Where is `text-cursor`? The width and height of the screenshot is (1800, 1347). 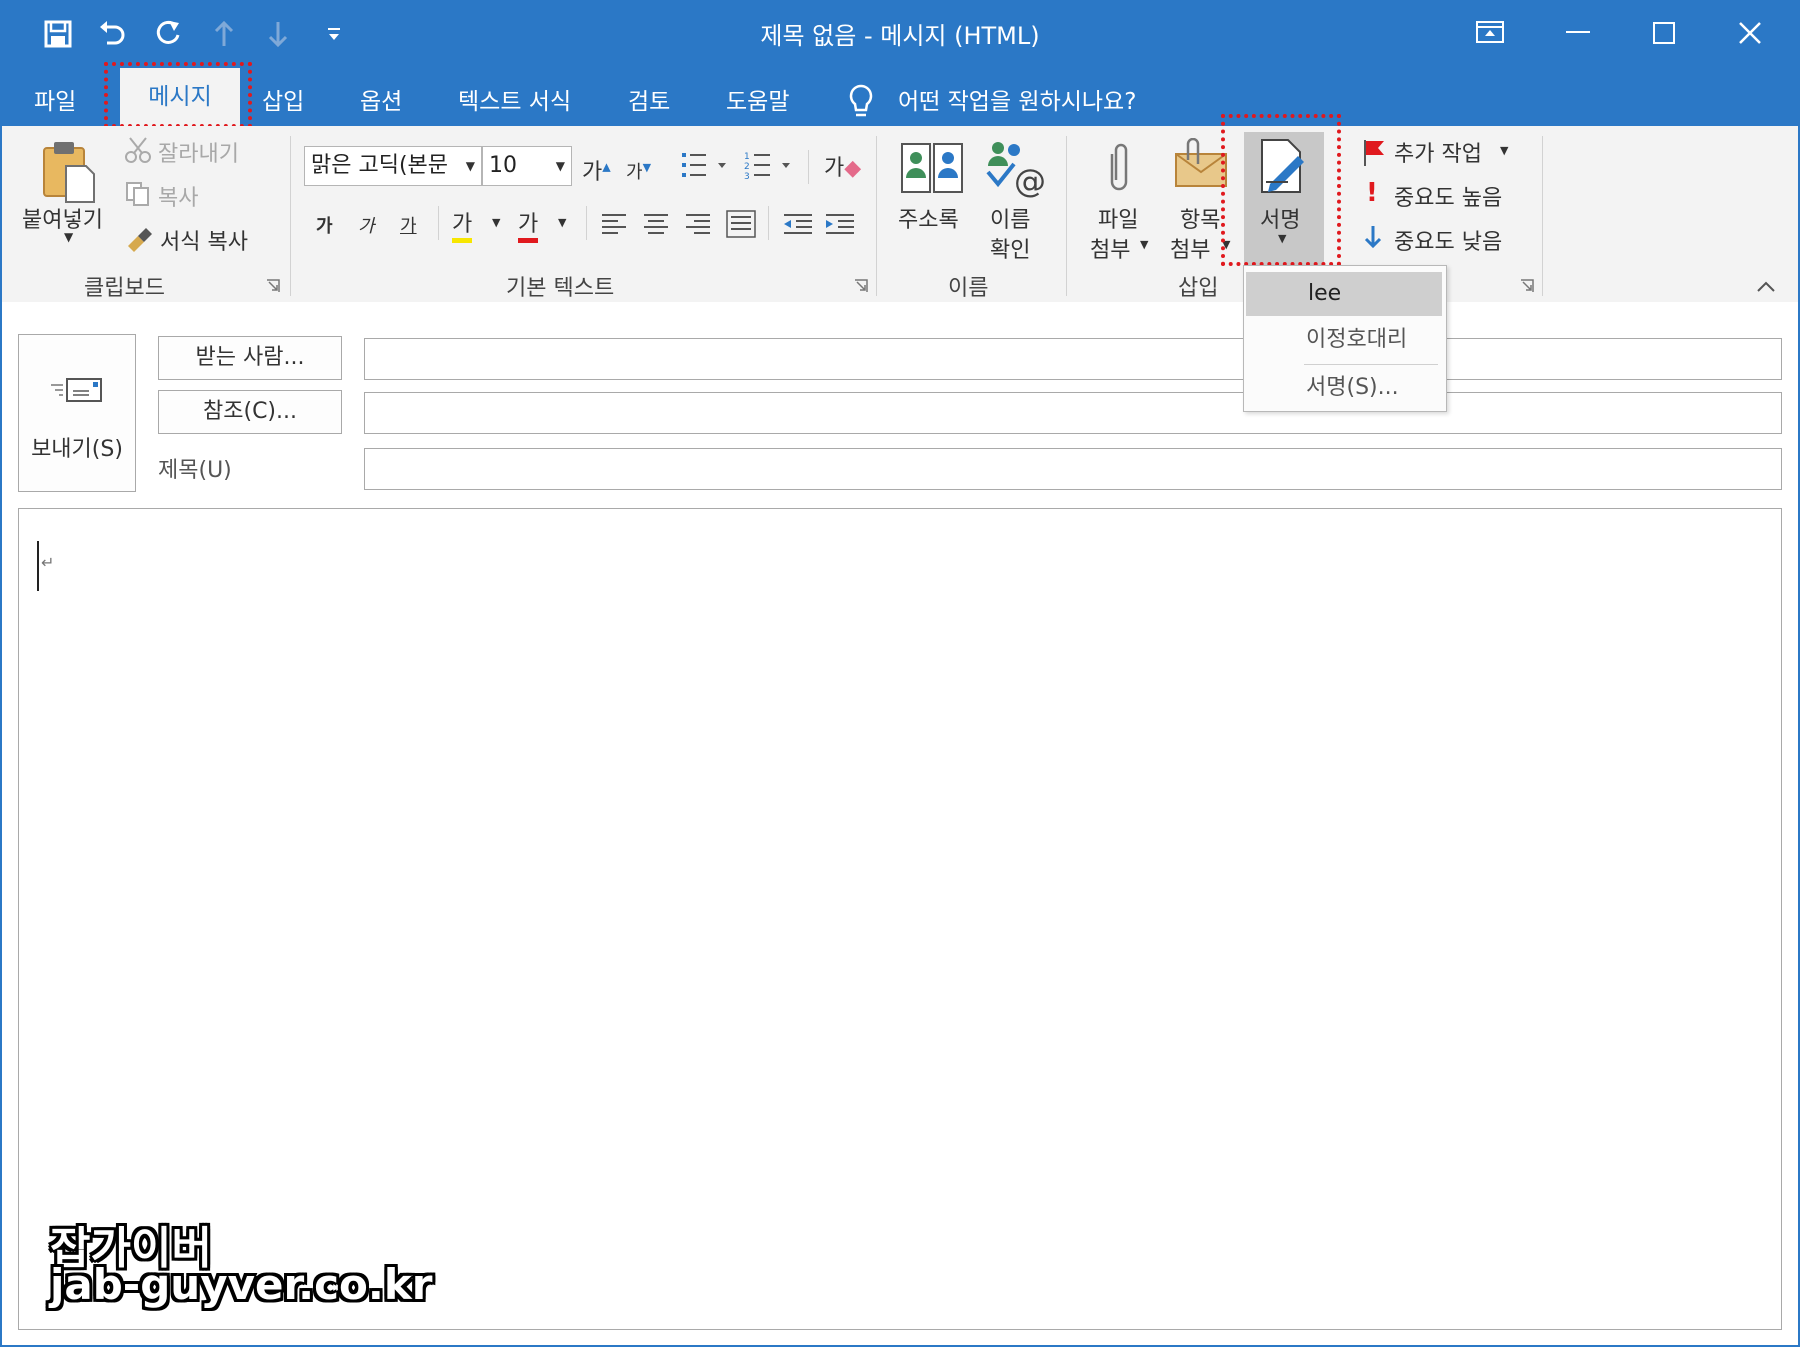 text-cursor is located at coordinates (38, 566).